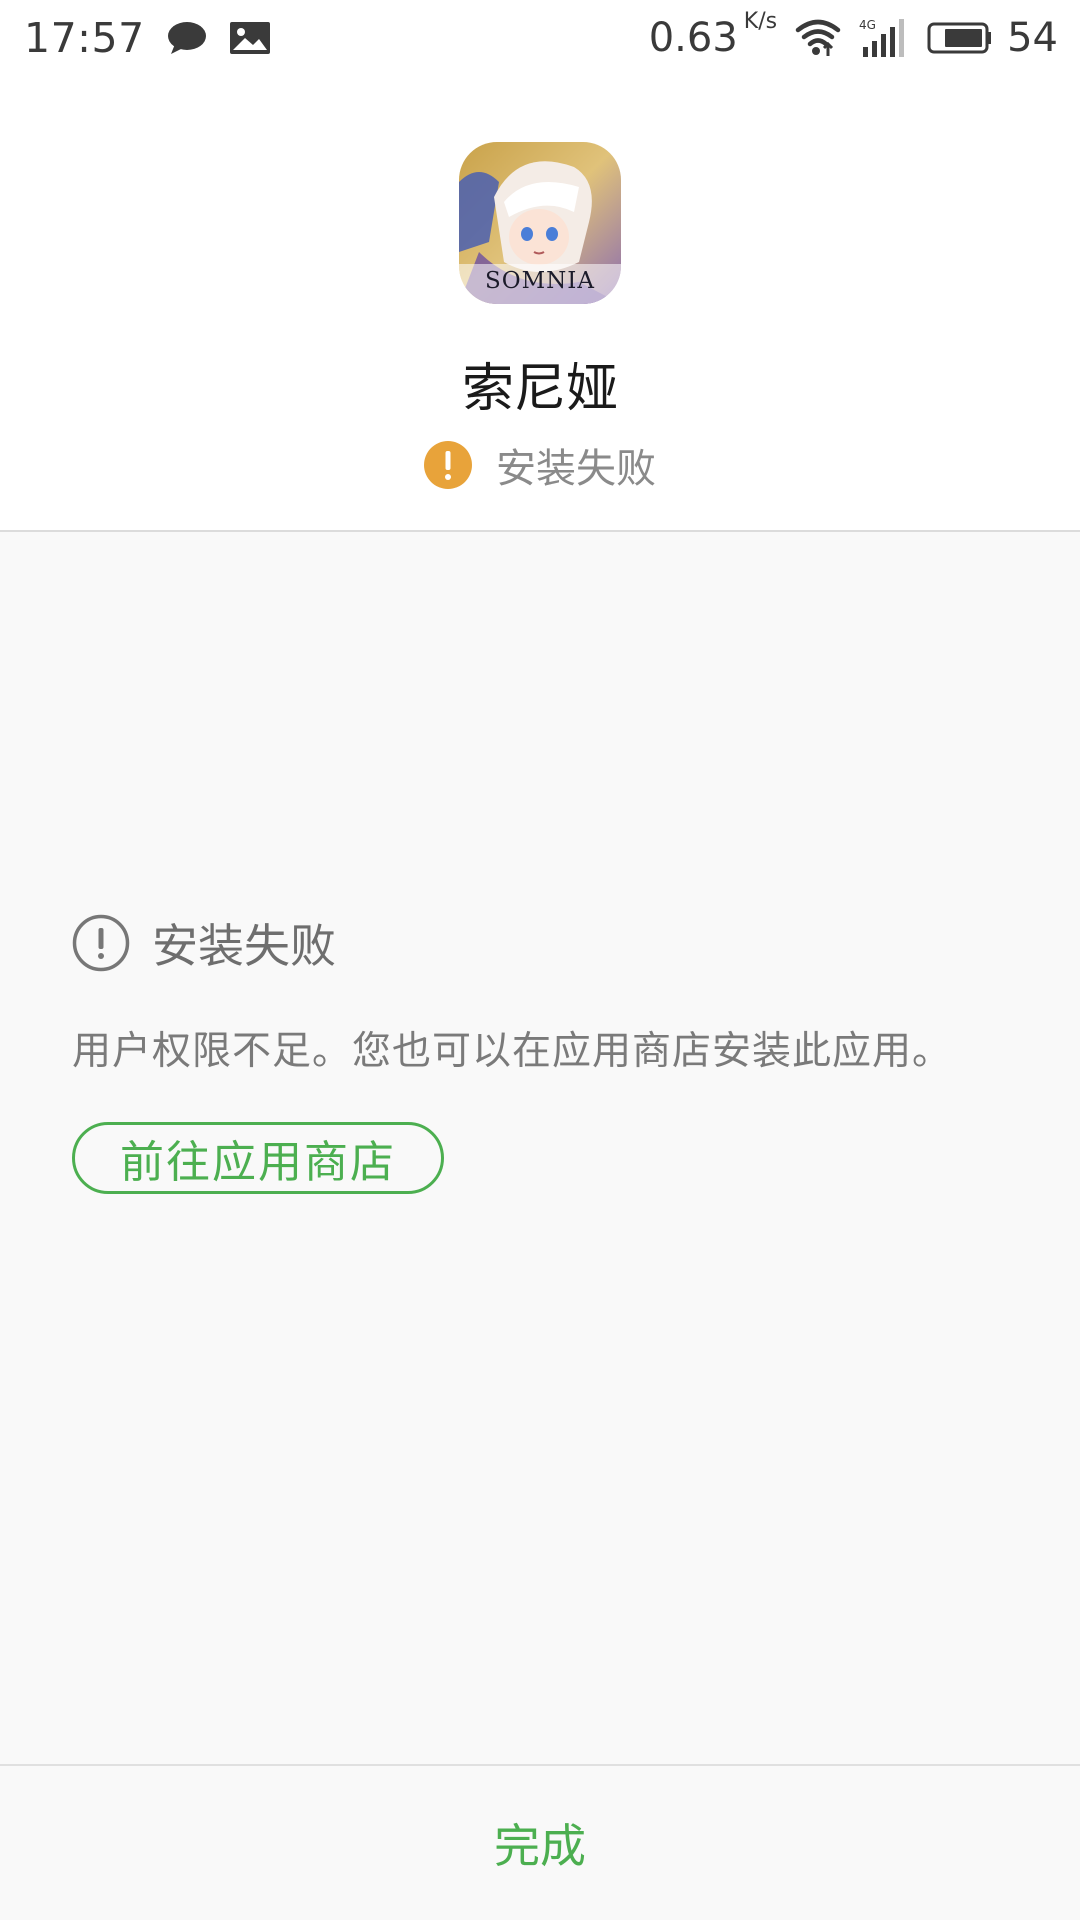 This screenshot has width=1080, height=1920. Describe the element at coordinates (693, 38) in the screenshot. I see `network-speed-value: 0.63` at that location.